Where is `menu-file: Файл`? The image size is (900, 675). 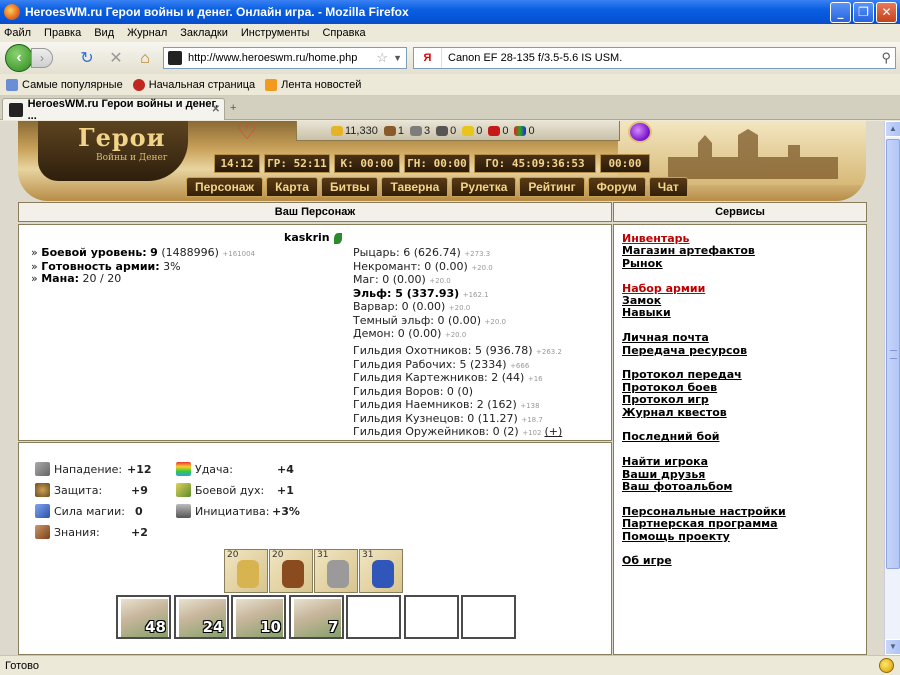 menu-file: Файл is located at coordinates (17, 33).